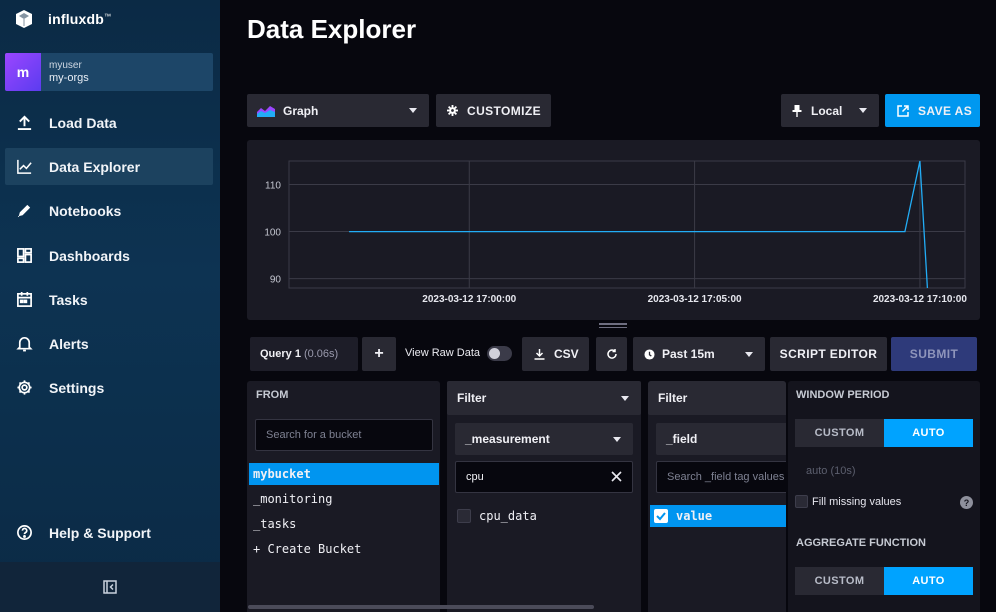 The image size is (996, 612). I want to click on page-title: Data Explorer, so click(332, 29).